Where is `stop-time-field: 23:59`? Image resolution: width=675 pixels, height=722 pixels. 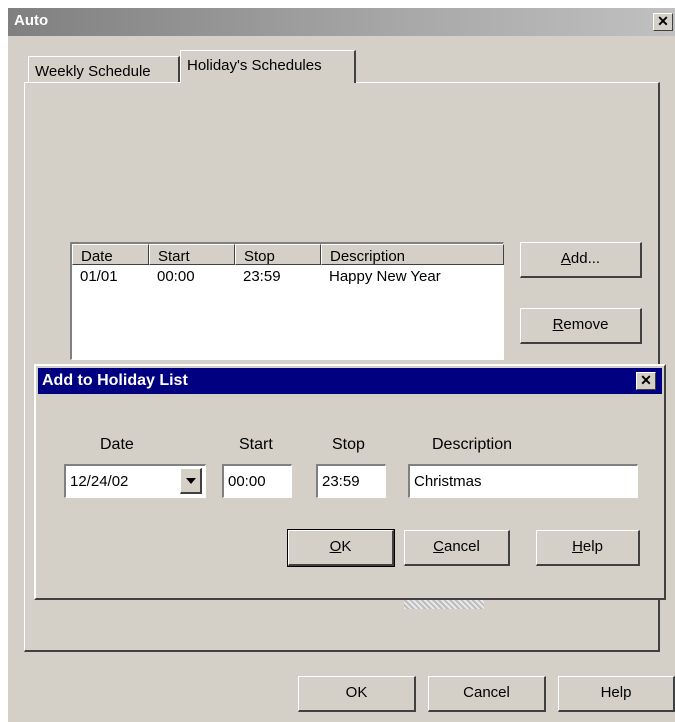
stop-time-field: 23:59 is located at coordinates (351, 481).